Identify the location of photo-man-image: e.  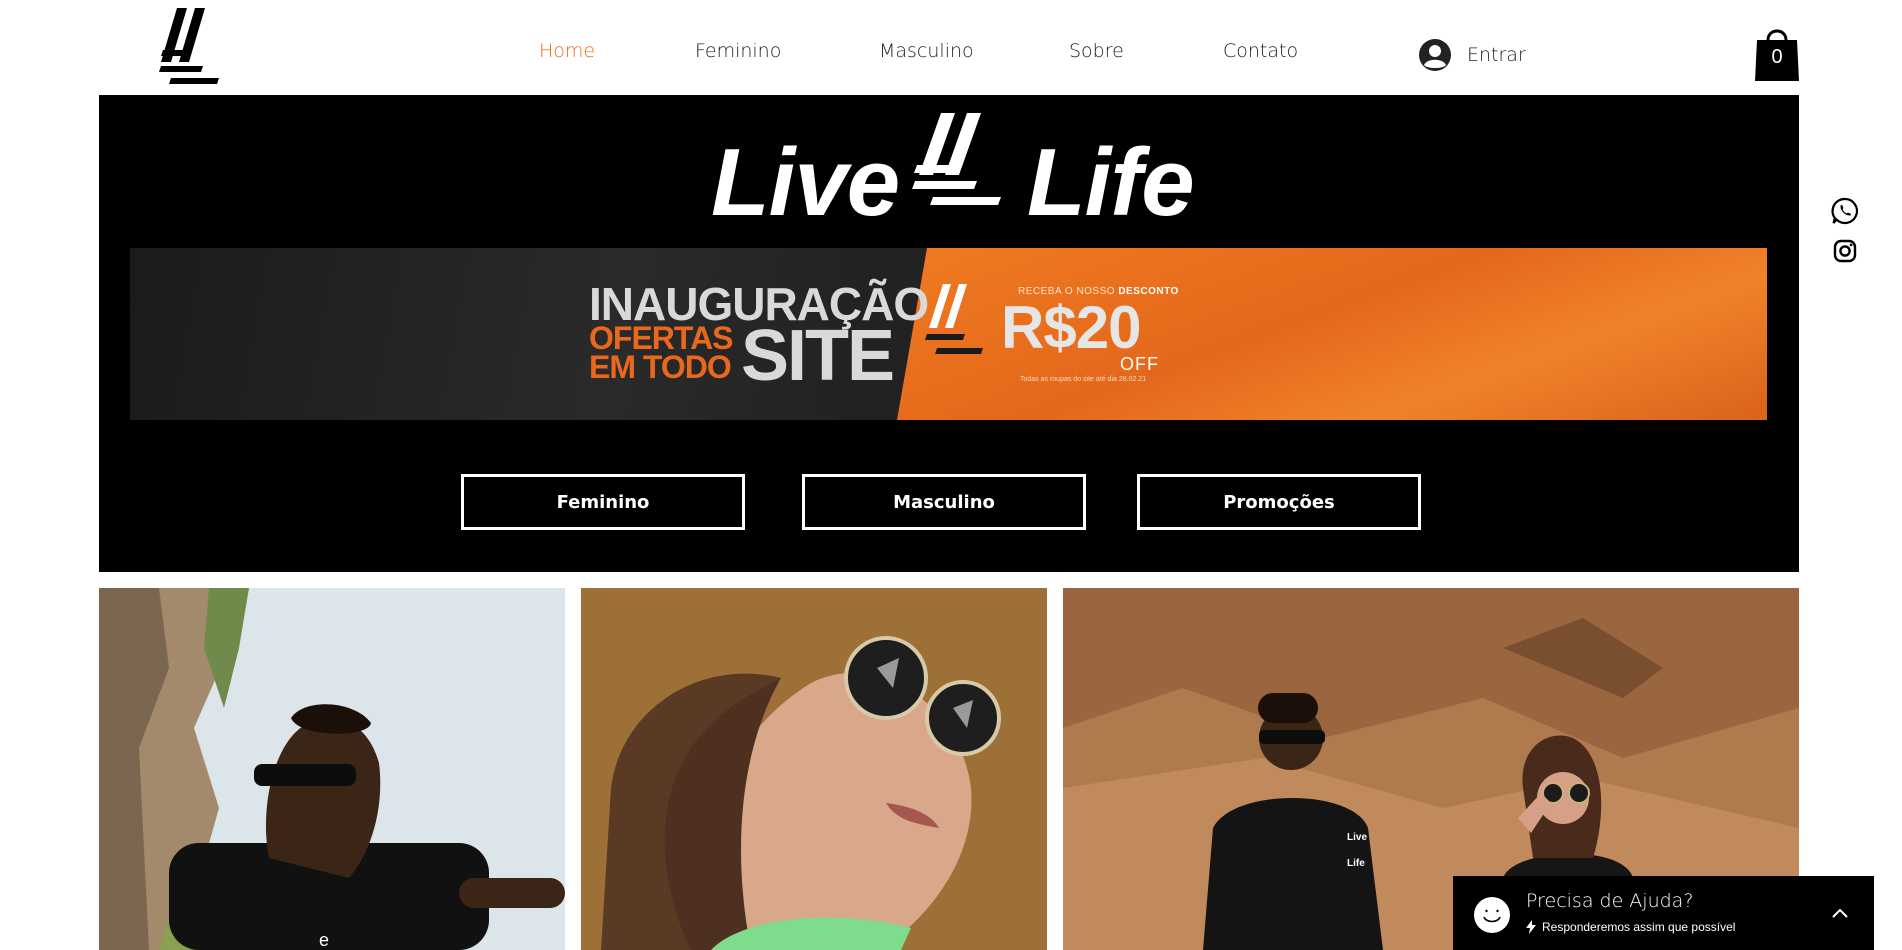
(332, 769).